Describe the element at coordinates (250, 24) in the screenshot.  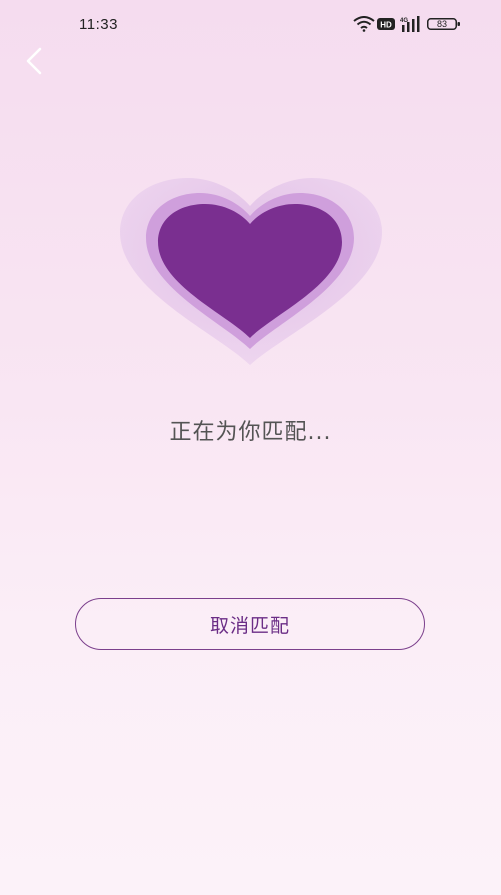
I see `status-bar: 11:33 HD 4G 83` at that location.